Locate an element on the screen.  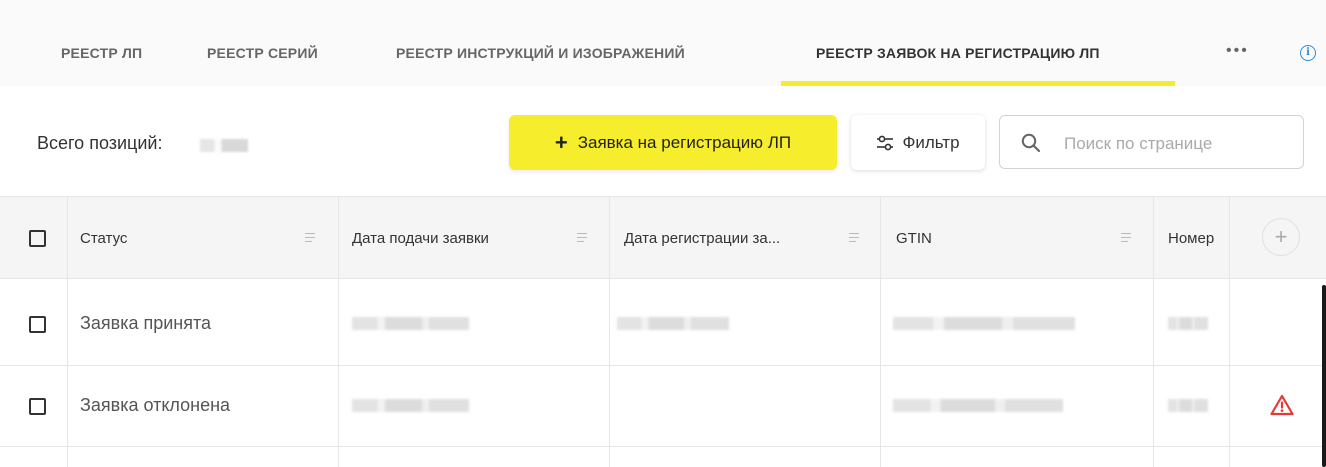
tab-registry-series: РЕЕСТР СЕРИЙ is located at coordinates (262, 53).